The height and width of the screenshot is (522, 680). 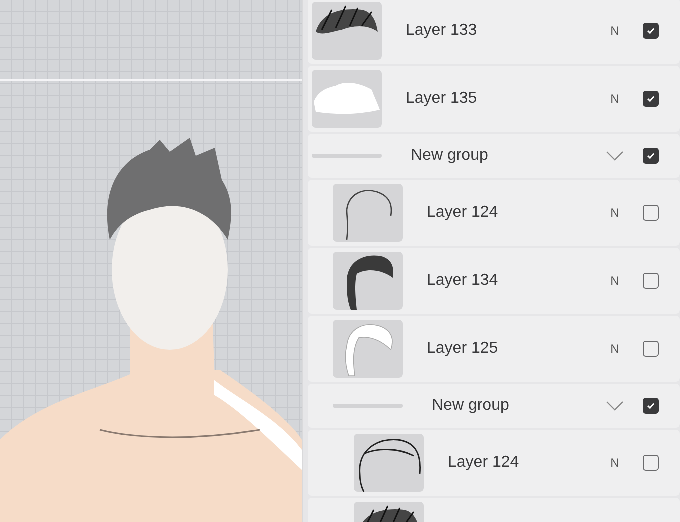 I want to click on layer-name: Layer 135, so click(x=442, y=99).